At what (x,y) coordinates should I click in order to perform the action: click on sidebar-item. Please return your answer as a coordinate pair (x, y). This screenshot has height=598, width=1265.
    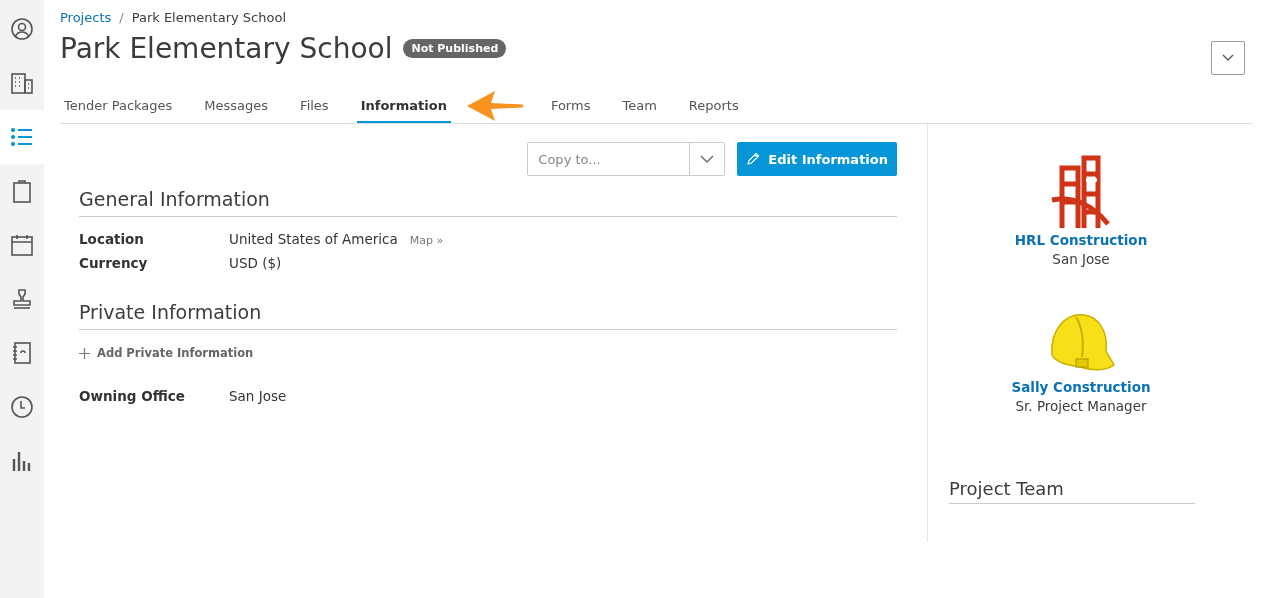
    Looking at the image, I should click on (22, 137).